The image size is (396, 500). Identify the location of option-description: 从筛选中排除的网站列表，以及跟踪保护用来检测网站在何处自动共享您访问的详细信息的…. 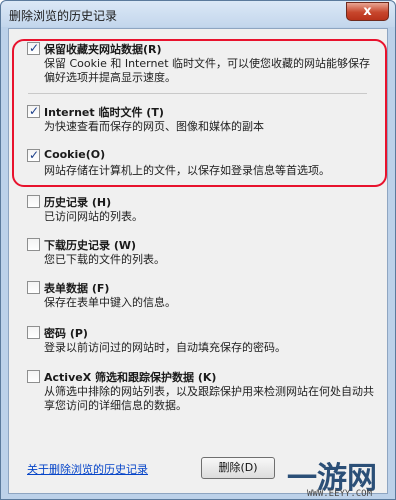
(209, 398).